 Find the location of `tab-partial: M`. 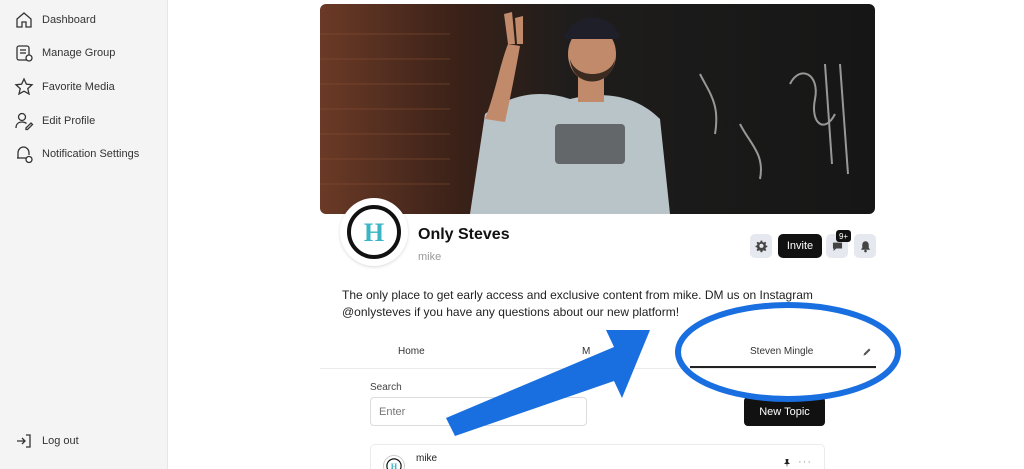

tab-partial: M is located at coordinates (586, 351).